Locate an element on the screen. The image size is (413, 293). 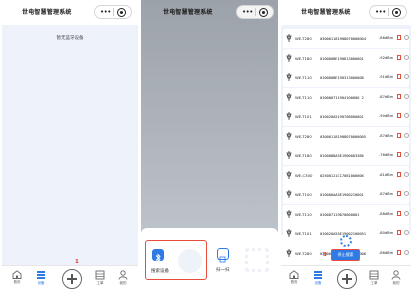
device-row: WE-T100 010000AA5E1900210001 -87dBm is located at coordinates (346, 194).